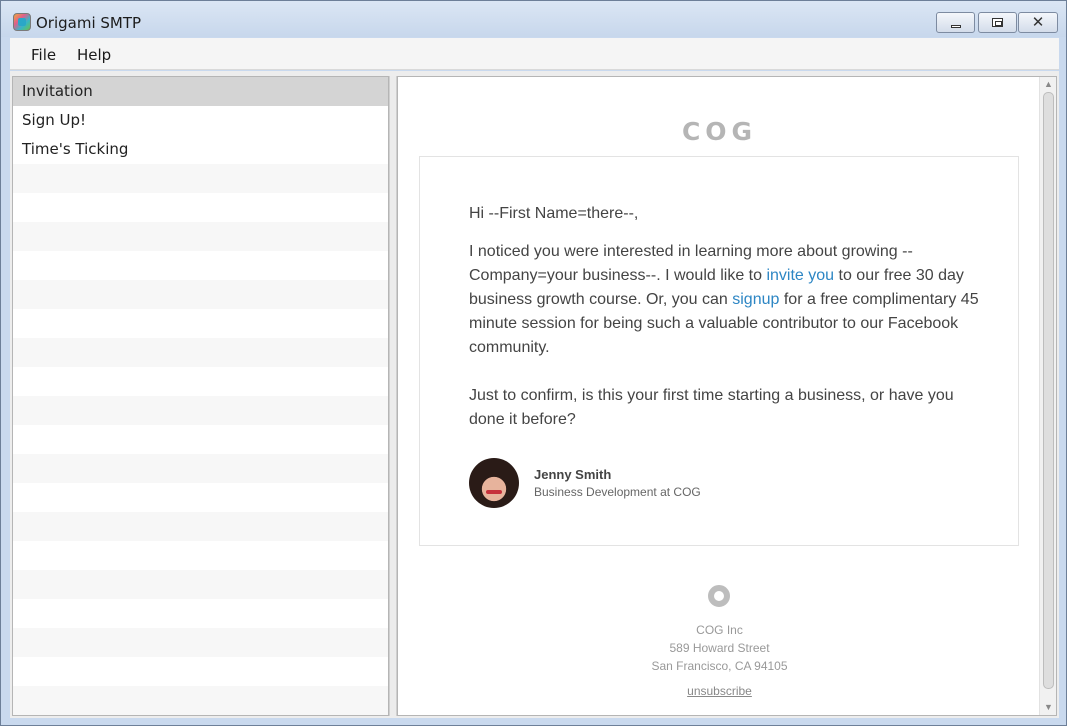 This screenshot has width=1067, height=726. What do you see at coordinates (755, 299) in the screenshot?
I see `signup-link: signup` at bounding box center [755, 299].